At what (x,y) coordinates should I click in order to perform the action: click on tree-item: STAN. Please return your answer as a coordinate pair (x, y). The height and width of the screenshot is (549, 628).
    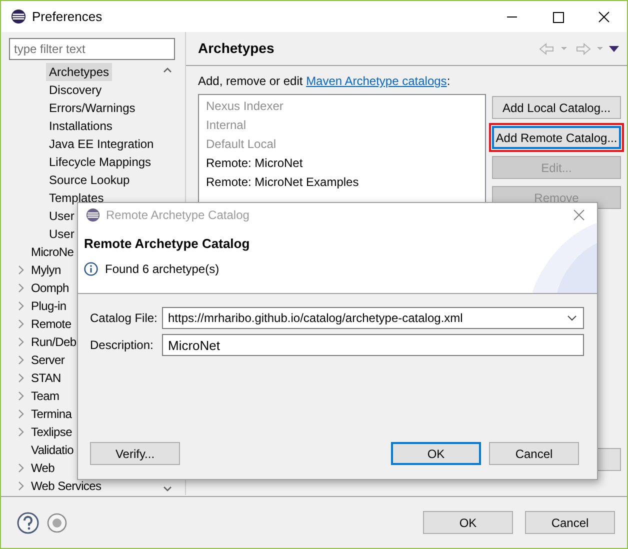
    Looking at the image, I should click on (46, 377).